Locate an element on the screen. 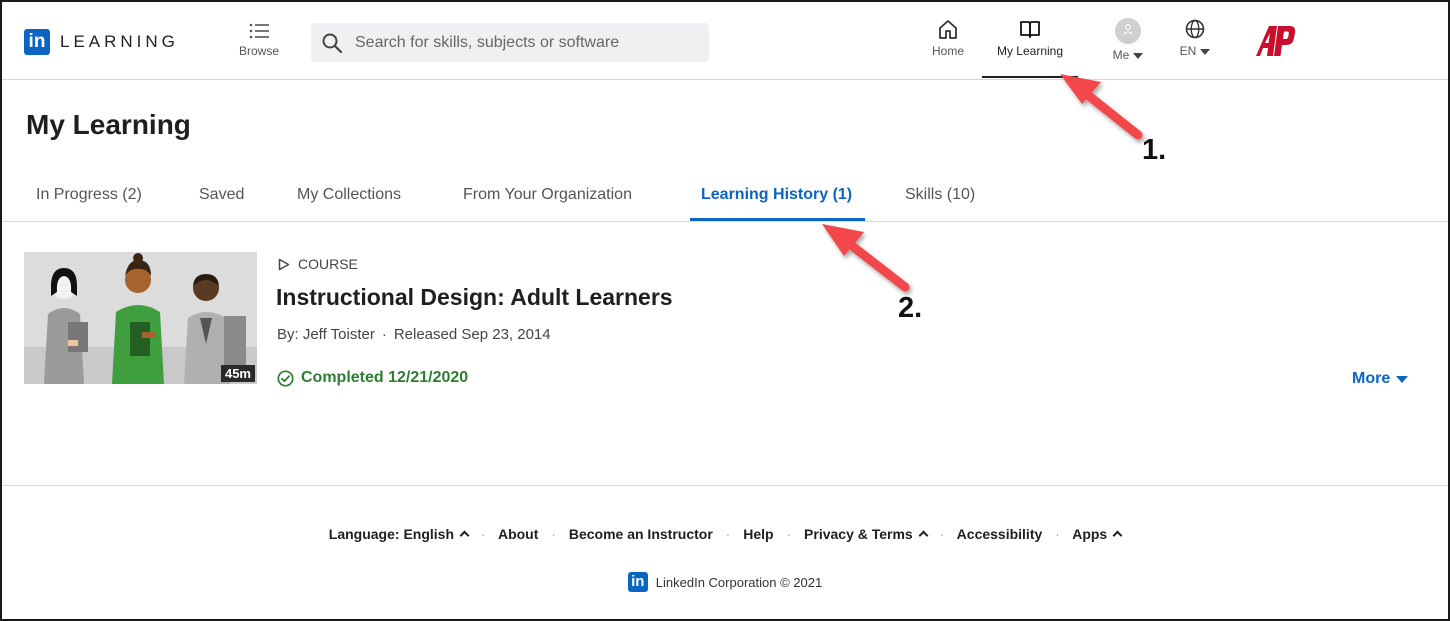 Image resolution: width=1450 pixels, height=621 pixels. book-icon is located at coordinates (1030, 29).